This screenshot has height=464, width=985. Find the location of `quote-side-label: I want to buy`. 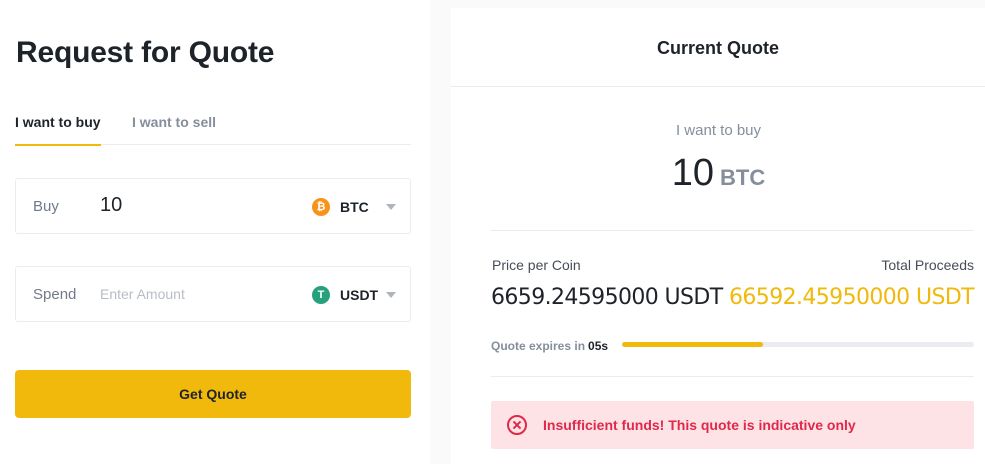

quote-side-label: I want to buy is located at coordinates (718, 130).